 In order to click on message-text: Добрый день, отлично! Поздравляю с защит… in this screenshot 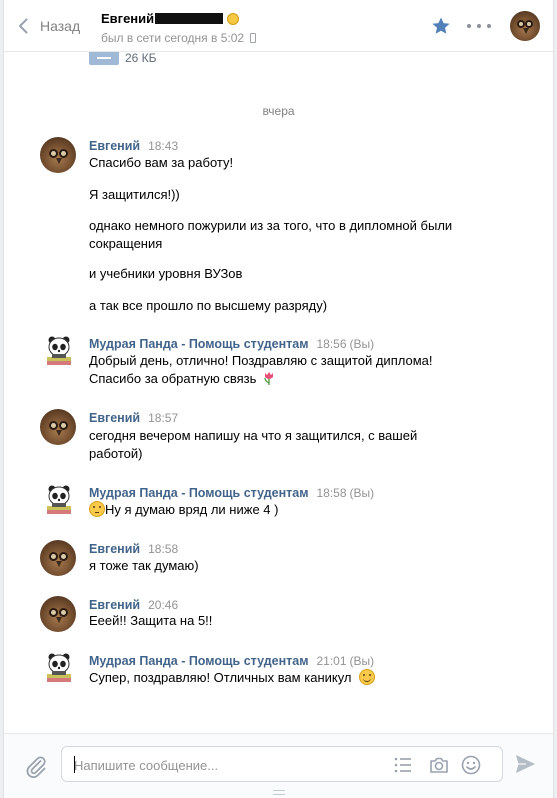, I will do `click(261, 360)`.